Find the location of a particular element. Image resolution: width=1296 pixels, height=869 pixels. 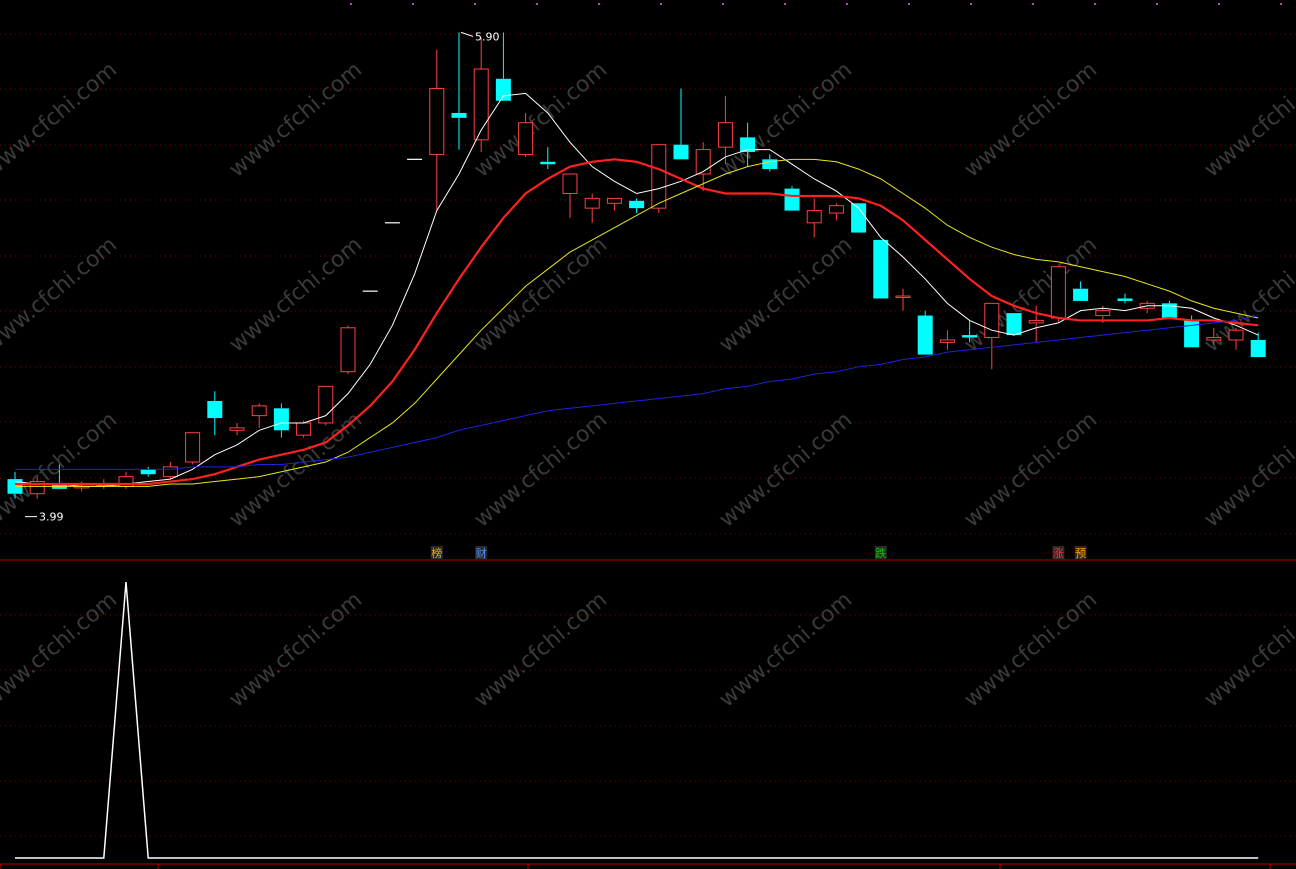

event-marker-label: 榜 is located at coordinates (436, 553).